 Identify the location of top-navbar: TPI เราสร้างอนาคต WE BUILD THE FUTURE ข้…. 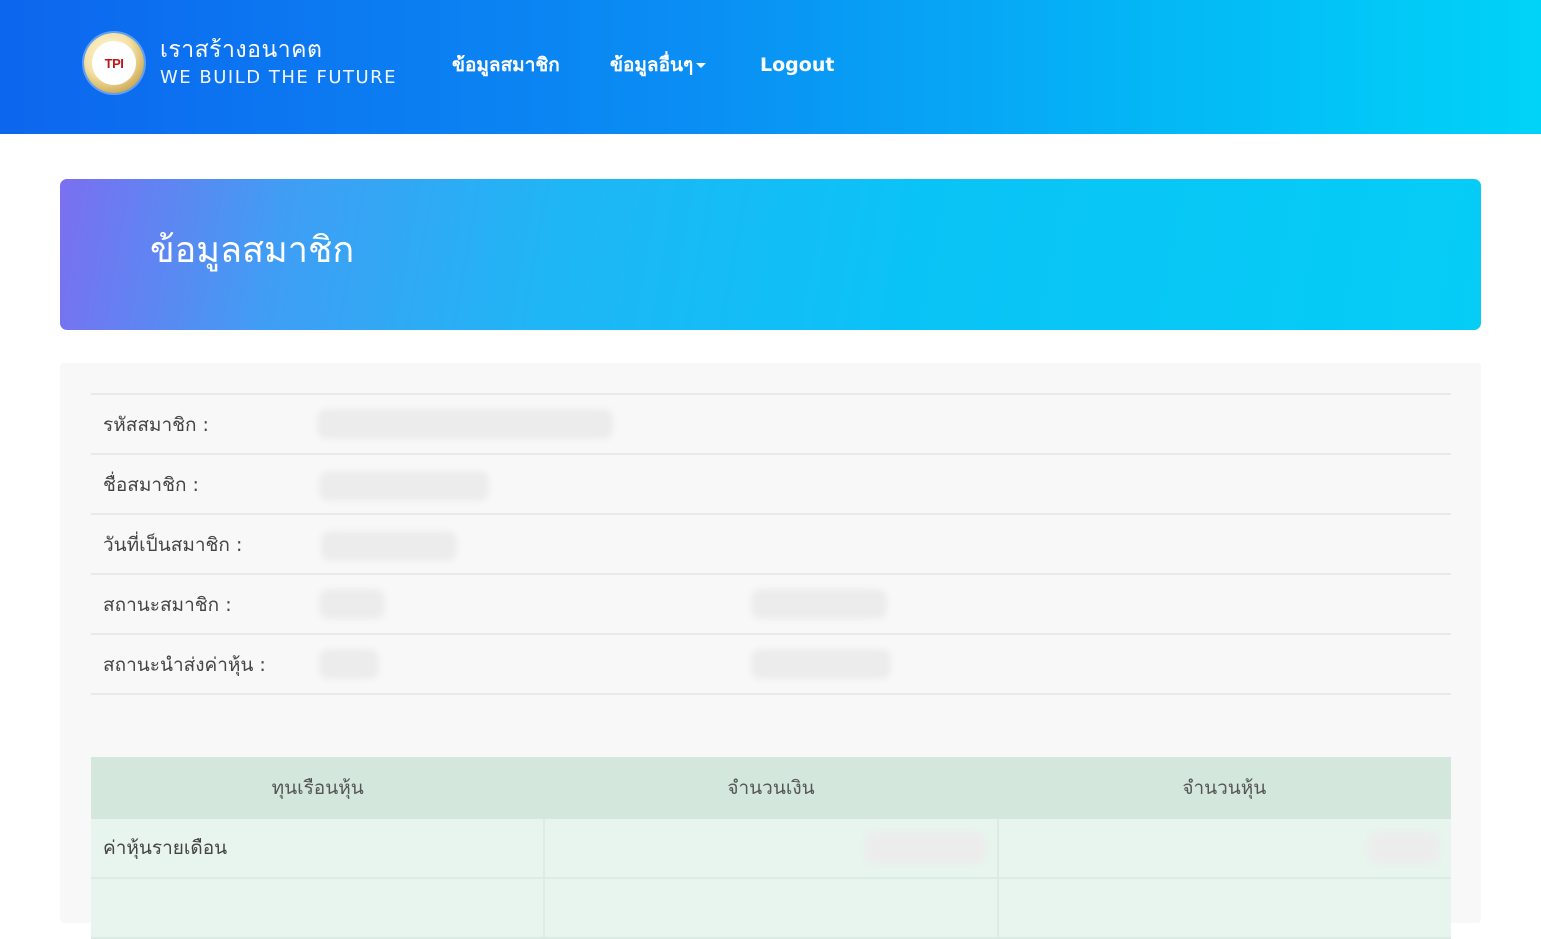
(770, 67).